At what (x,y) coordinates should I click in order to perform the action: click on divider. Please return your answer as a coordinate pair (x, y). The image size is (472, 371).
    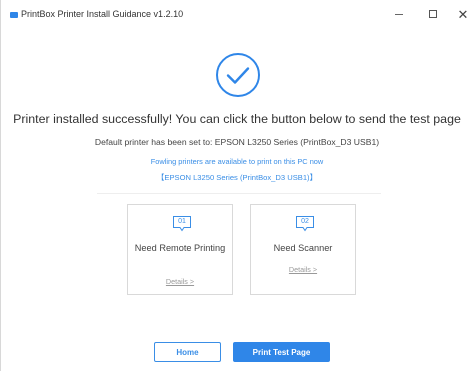
    Looking at the image, I should click on (239, 193).